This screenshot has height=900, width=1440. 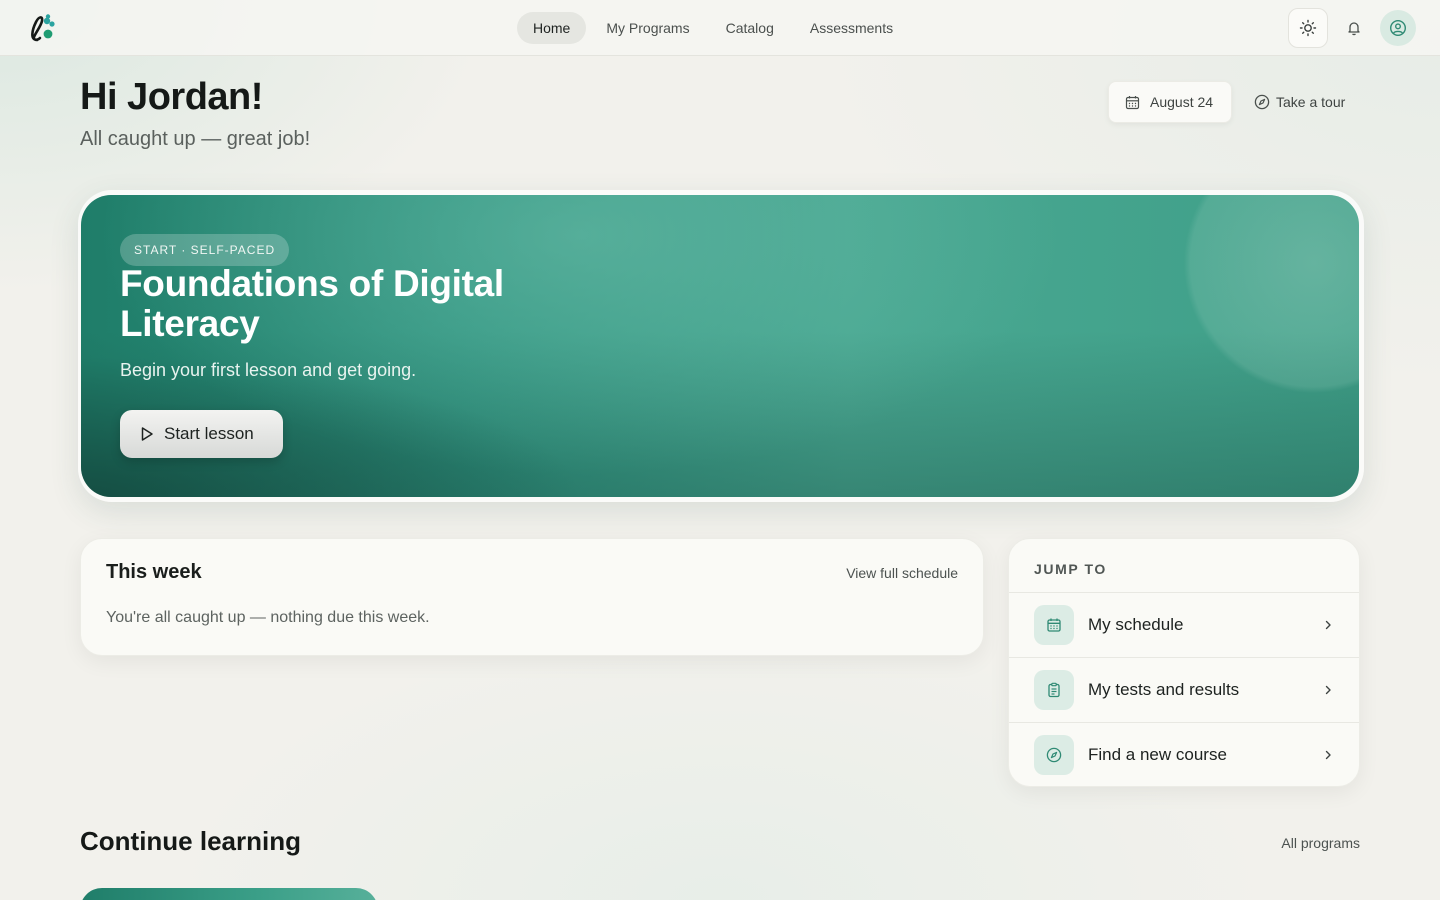 What do you see at coordinates (312, 303) in the screenshot?
I see `hero-course-title: Foundations of Digital Literacy` at bounding box center [312, 303].